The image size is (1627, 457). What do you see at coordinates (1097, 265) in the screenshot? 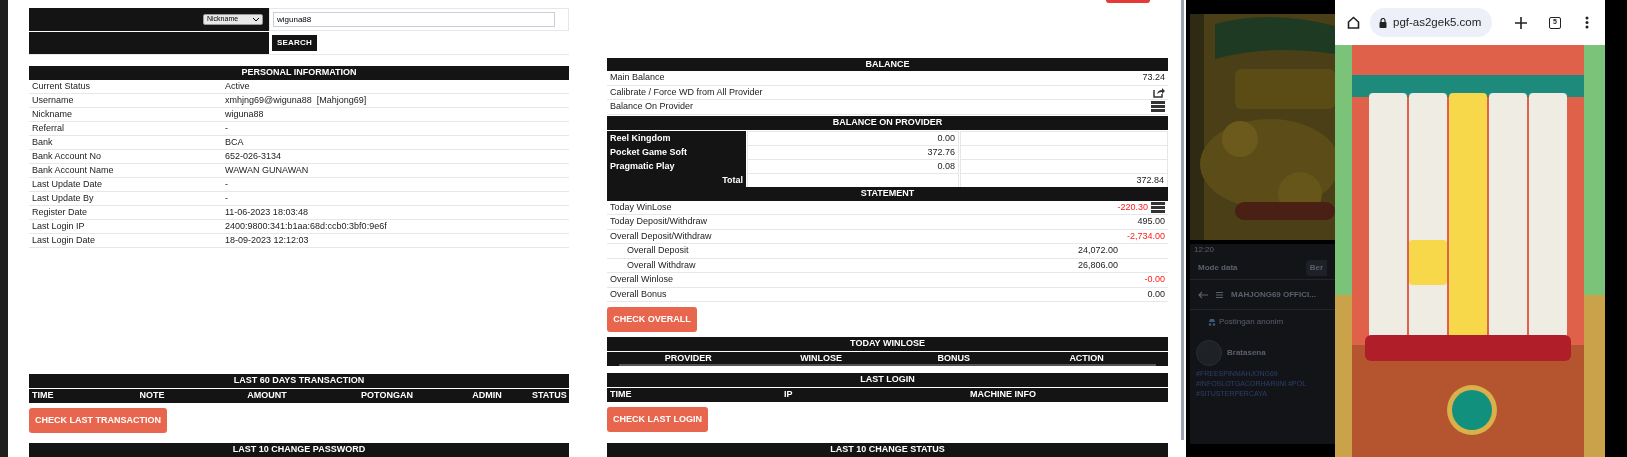
I see `row-value: 26,806.00` at bounding box center [1097, 265].